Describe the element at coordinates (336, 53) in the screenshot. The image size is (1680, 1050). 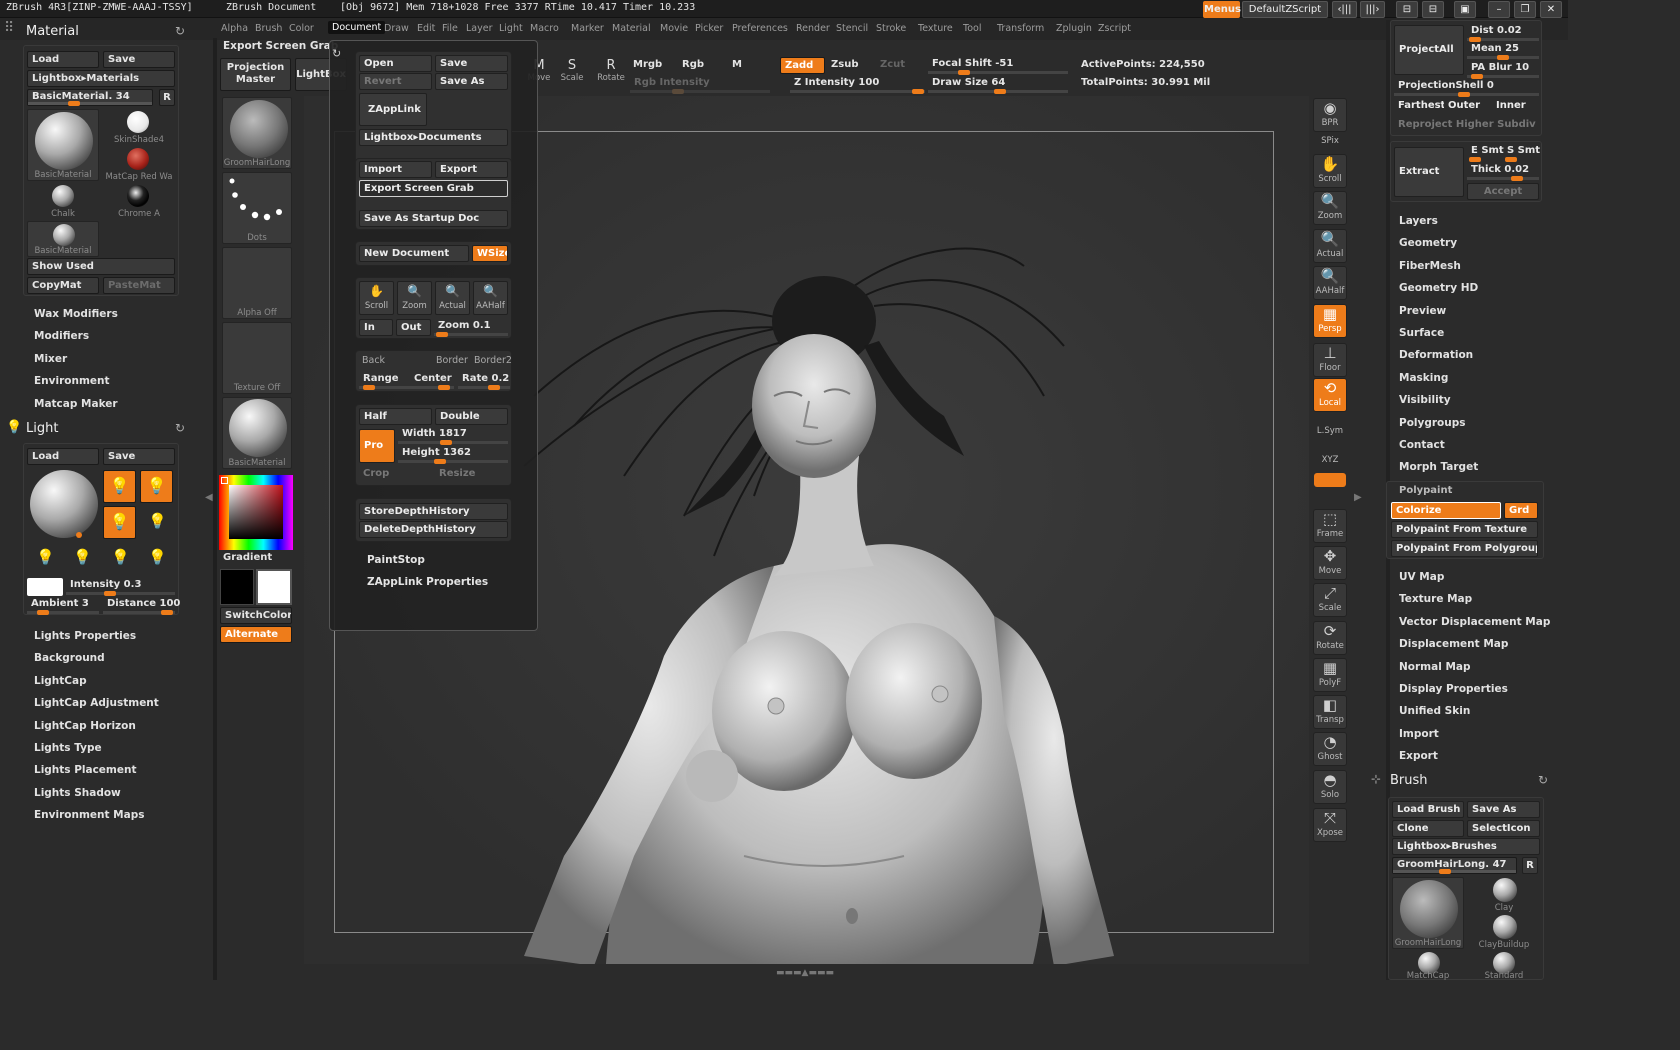
I see `document-menu-refresh-icon: ↻` at that location.